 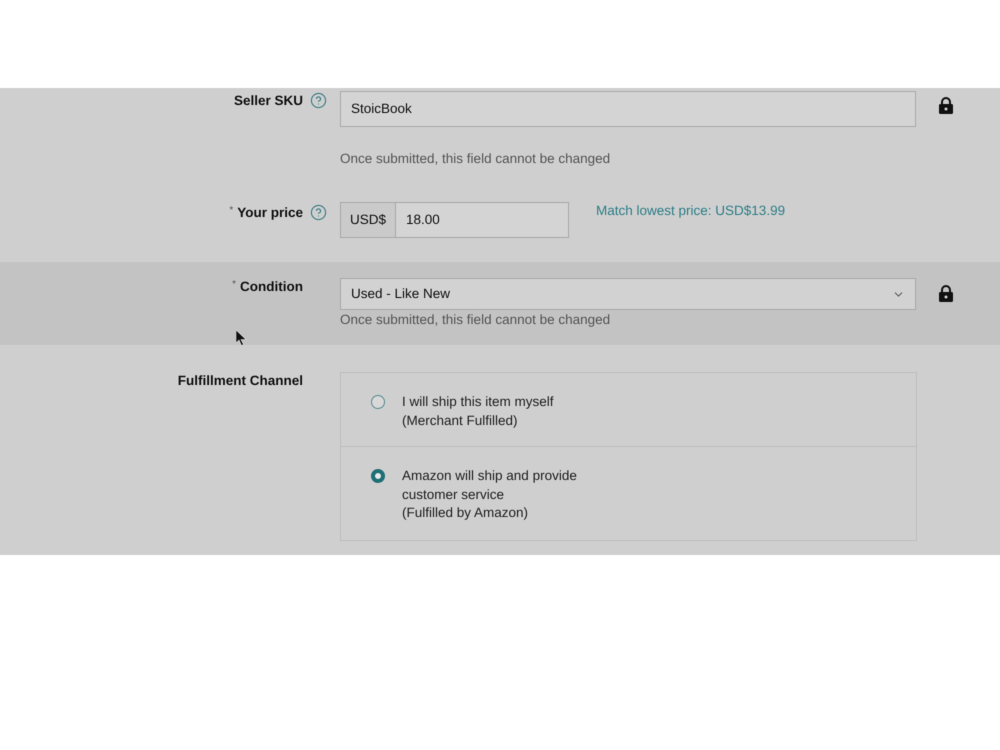 What do you see at coordinates (268, 101) in the screenshot?
I see `field-label: Seller SKU` at bounding box center [268, 101].